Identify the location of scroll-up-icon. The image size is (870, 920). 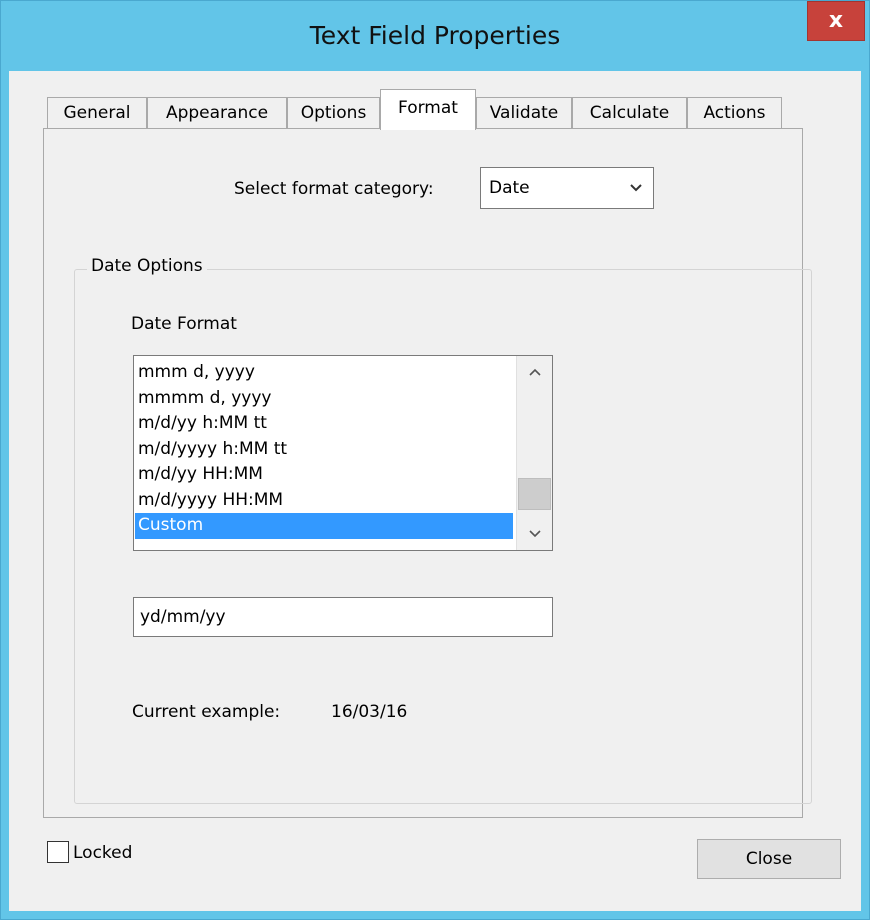
(534, 372).